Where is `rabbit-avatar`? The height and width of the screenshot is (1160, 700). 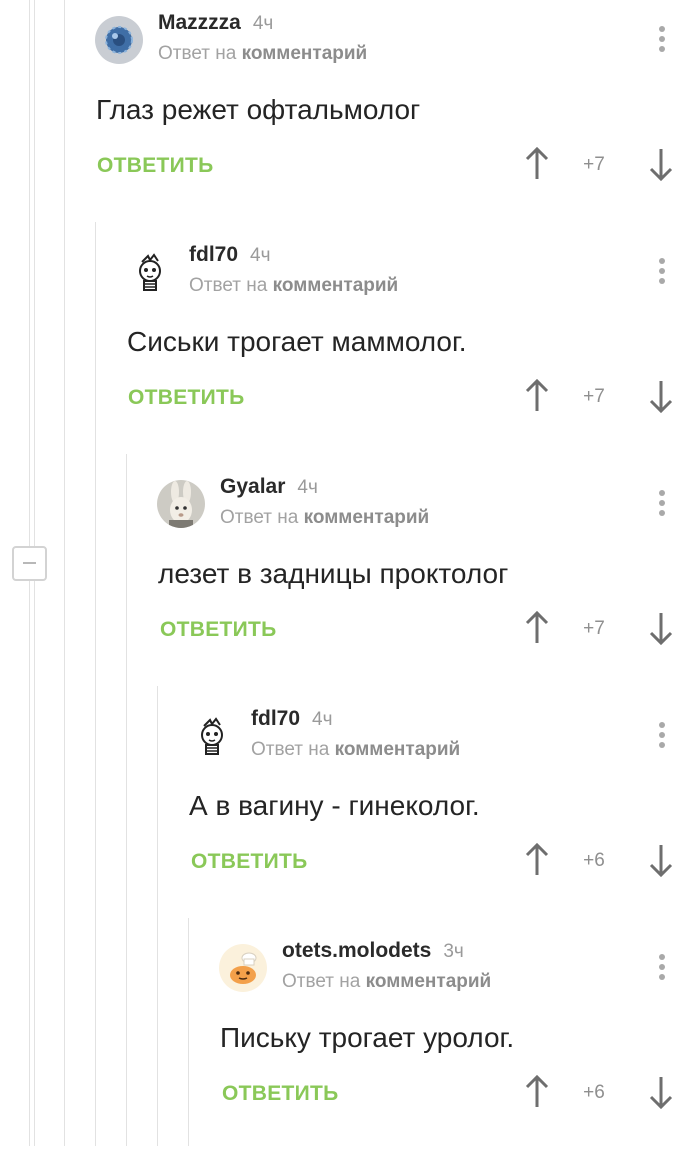
rabbit-avatar is located at coordinates (181, 504).